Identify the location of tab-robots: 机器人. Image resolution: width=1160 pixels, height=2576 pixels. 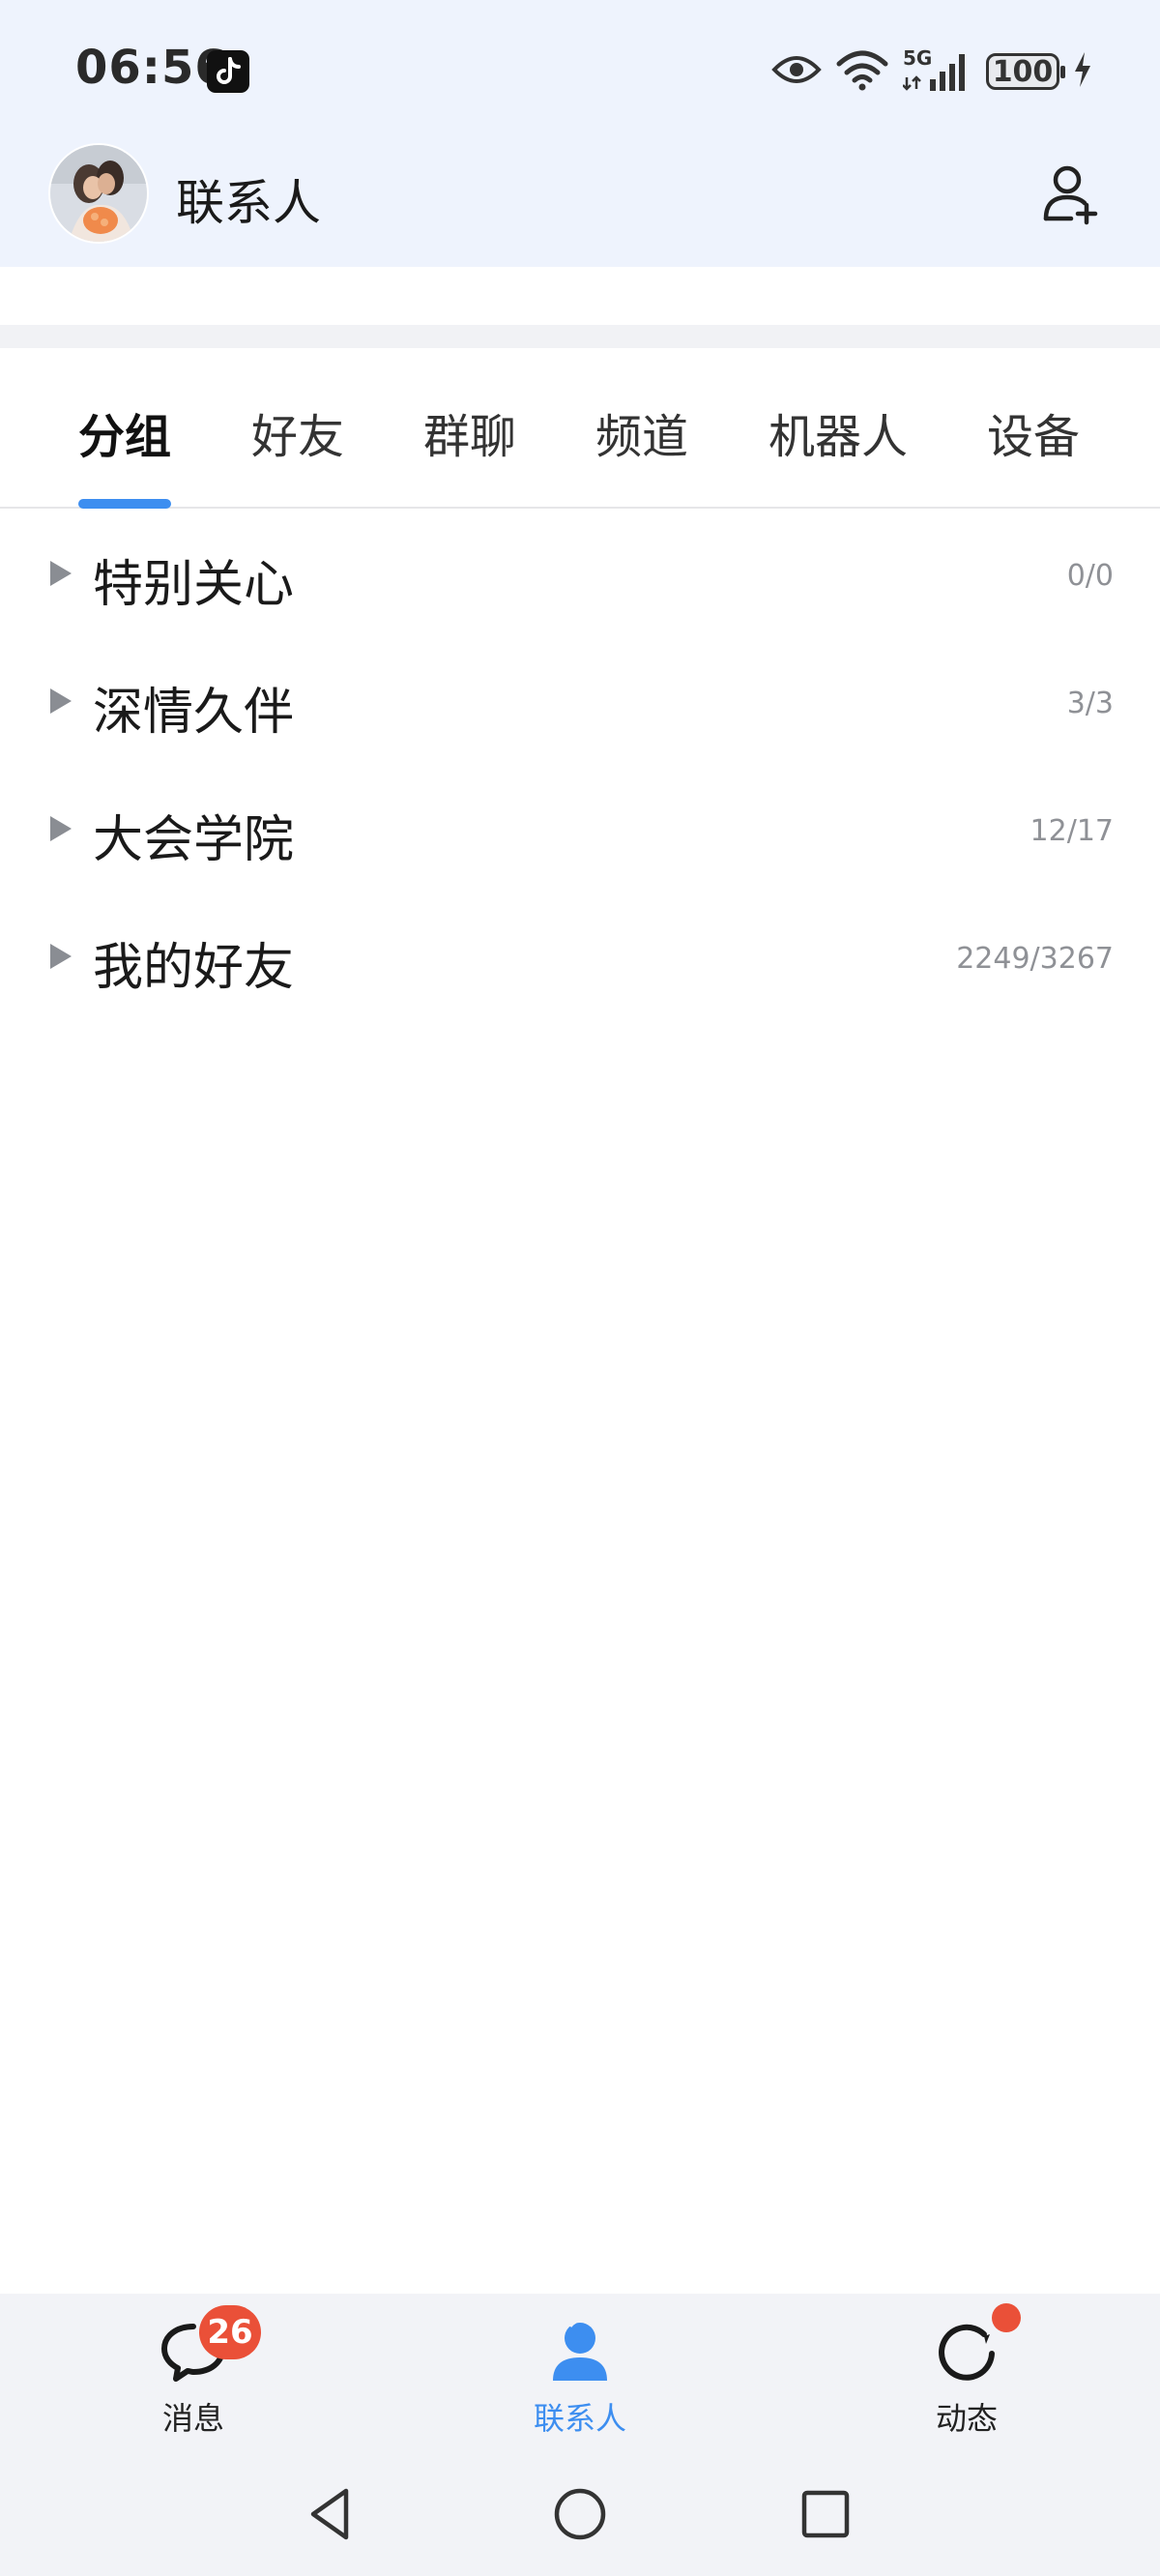
(838, 432).